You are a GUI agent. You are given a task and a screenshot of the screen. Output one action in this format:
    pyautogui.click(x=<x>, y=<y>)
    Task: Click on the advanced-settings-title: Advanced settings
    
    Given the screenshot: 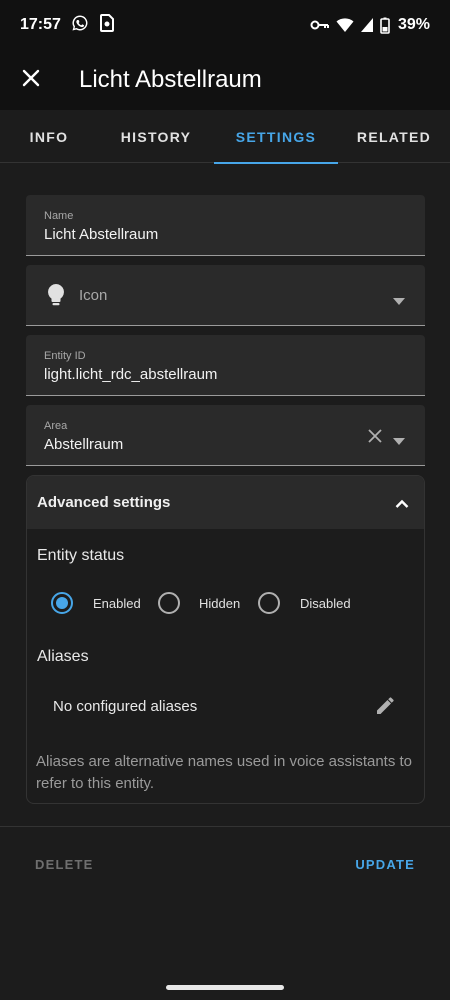 What is the action you would take?
    pyautogui.click(x=104, y=502)
    